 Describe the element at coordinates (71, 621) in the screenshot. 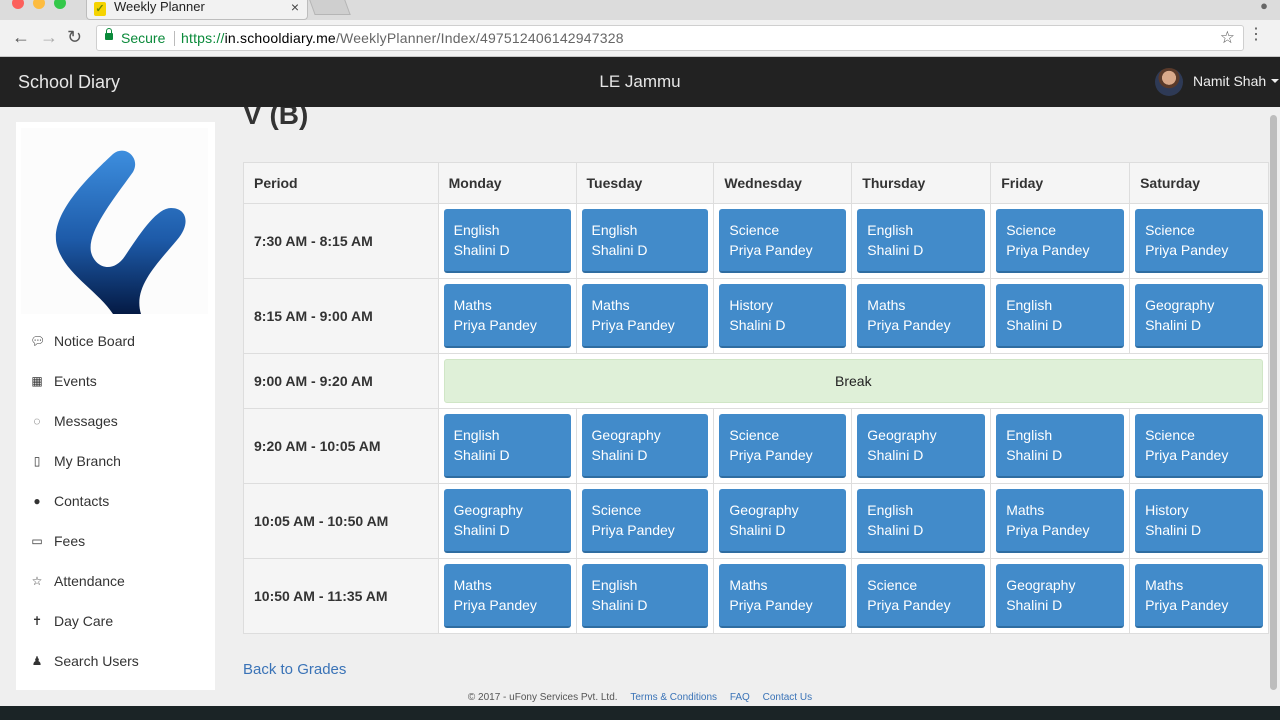

I see `sidebar-item-day-care: ✝ Day Care` at that location.